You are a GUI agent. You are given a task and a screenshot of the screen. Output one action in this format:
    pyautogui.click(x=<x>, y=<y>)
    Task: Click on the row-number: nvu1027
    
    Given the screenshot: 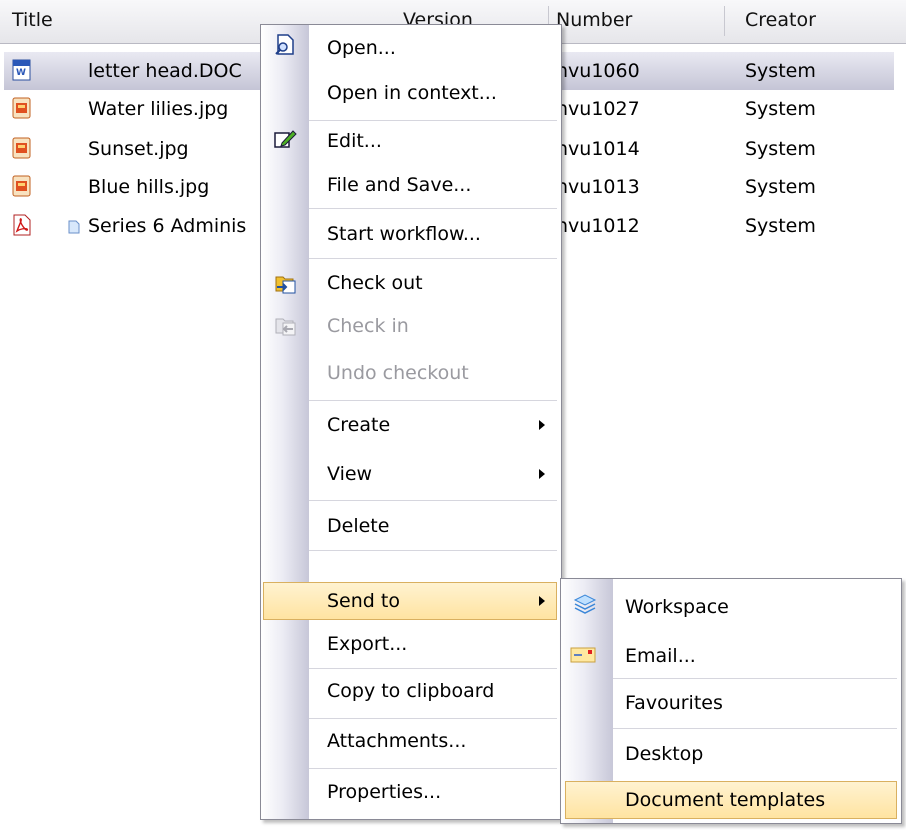 What is the action you would take?
    pyautogui.click(x=598, y=109)
    